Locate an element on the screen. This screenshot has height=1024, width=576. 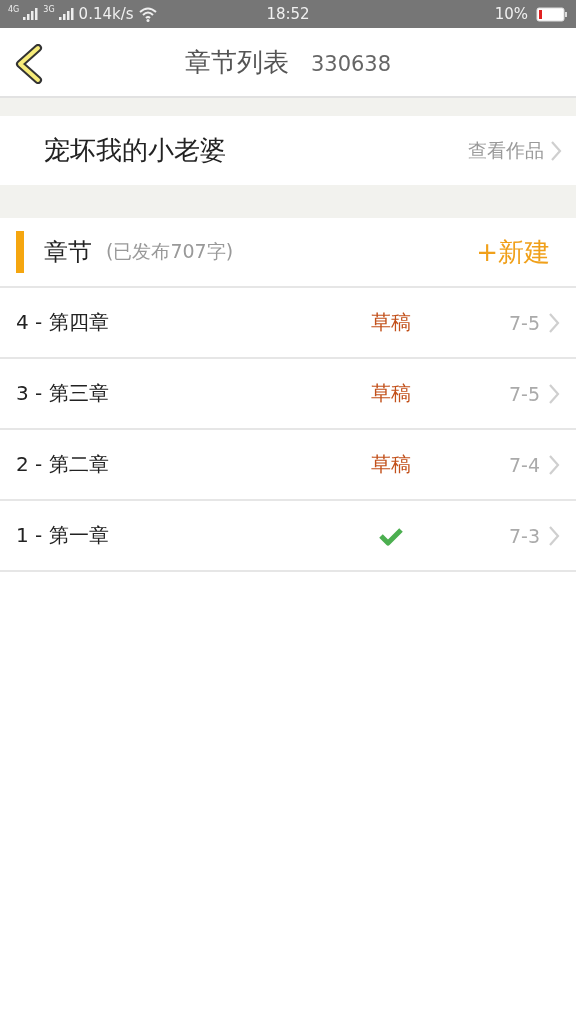
section-title: 章节 is located at coordinates (68, 252).